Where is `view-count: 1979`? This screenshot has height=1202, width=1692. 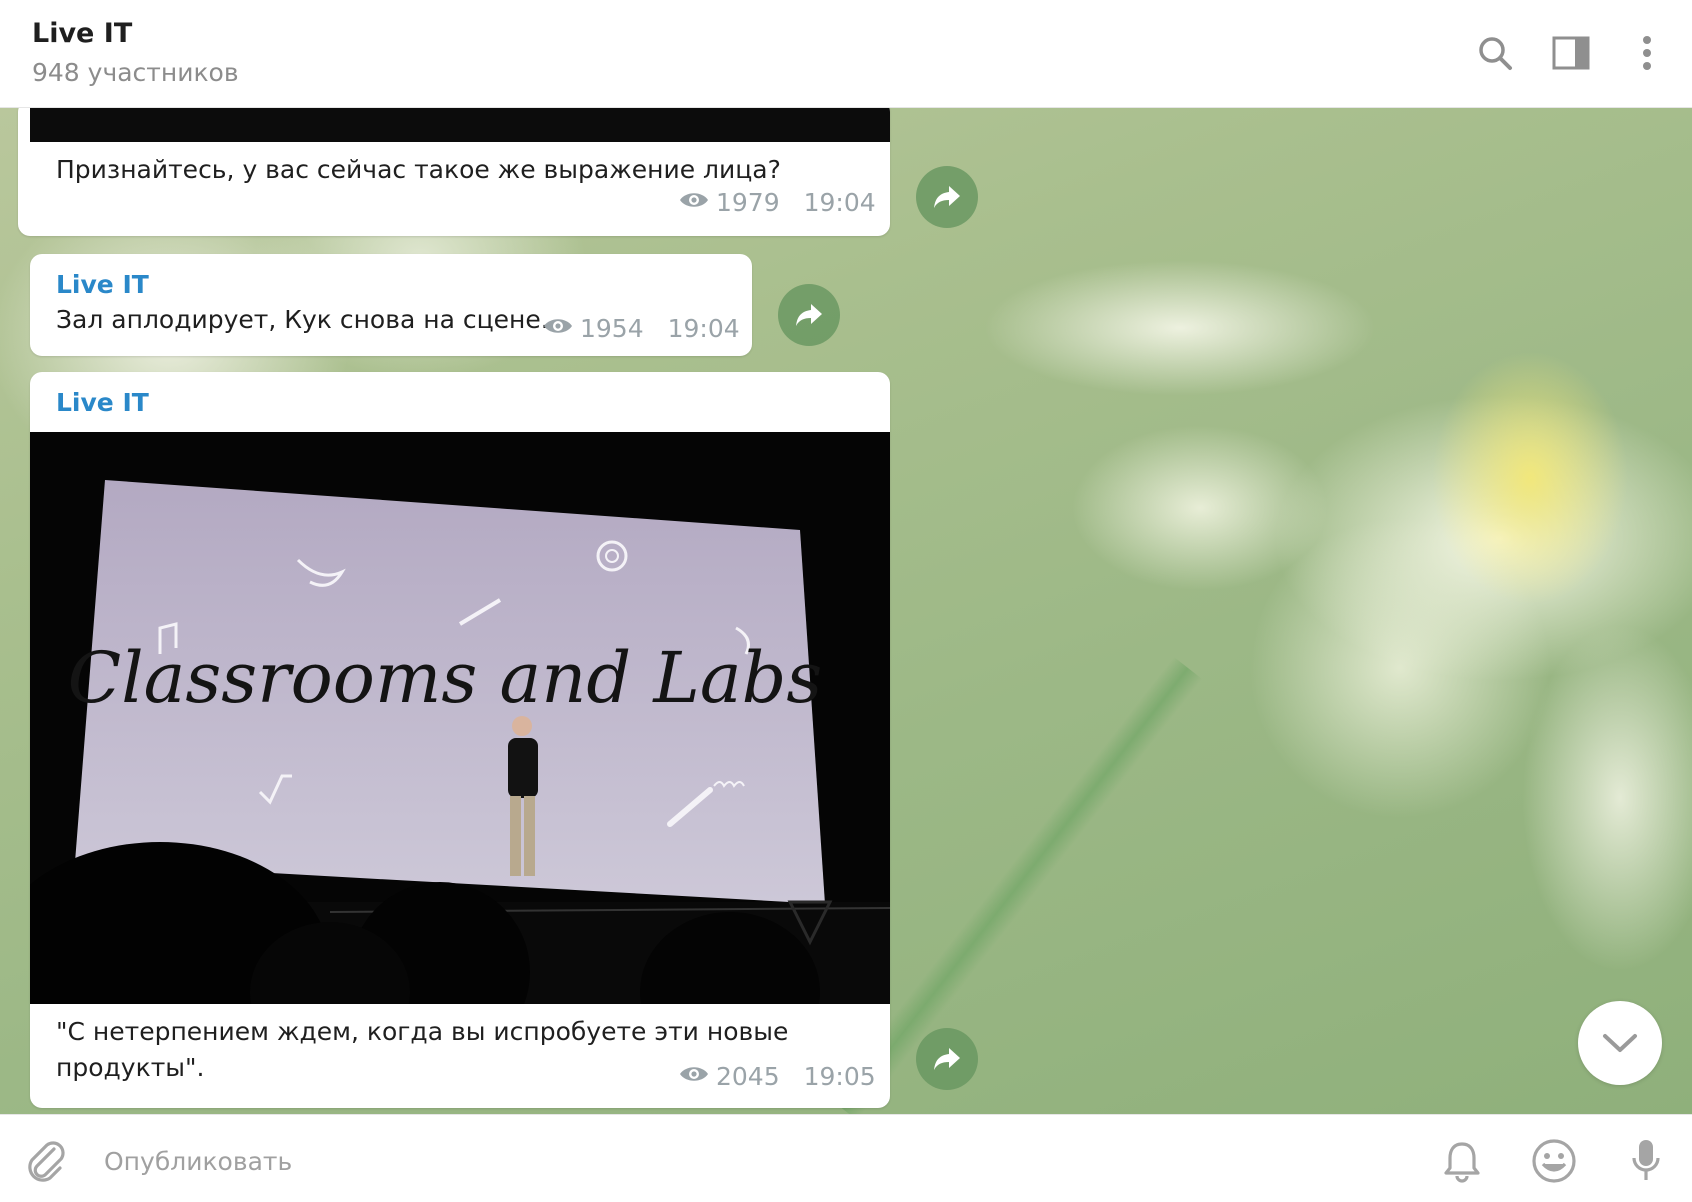 view-count: 1979 is located at coordinates (748, 202).